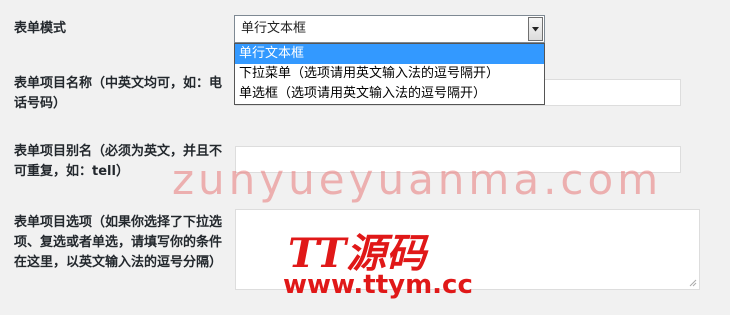 The width and height of the screenshot is (730, 315). What do you see at coordinates (389, 54) in the screenshot?
I see `dropdown-option-single-line: 单行文本框` at bounding box center [389, 54].